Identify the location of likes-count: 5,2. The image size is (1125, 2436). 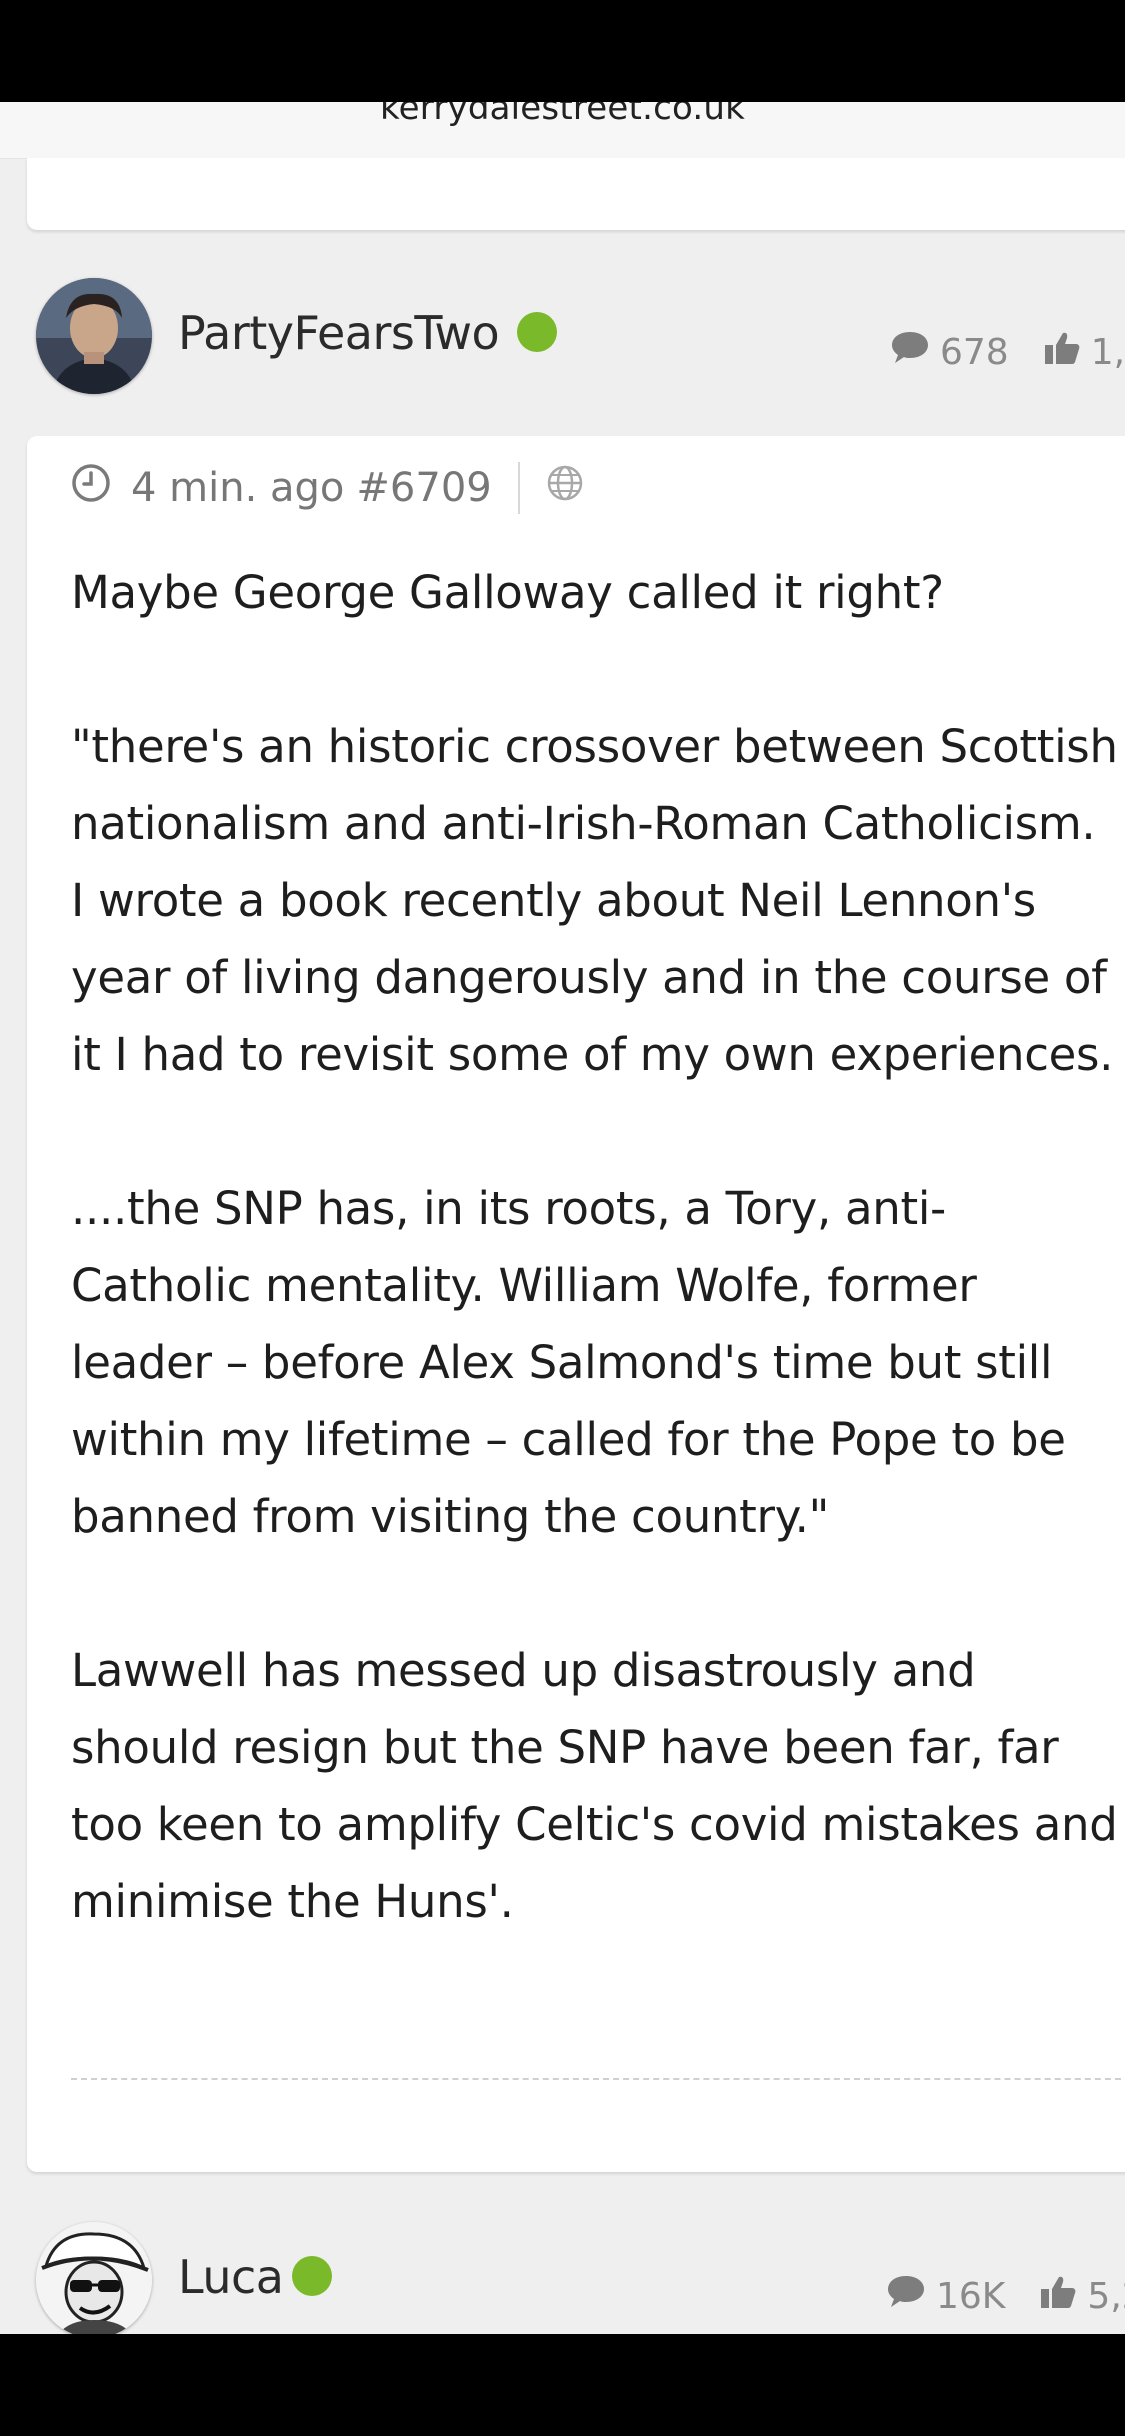
(1106, 2296).